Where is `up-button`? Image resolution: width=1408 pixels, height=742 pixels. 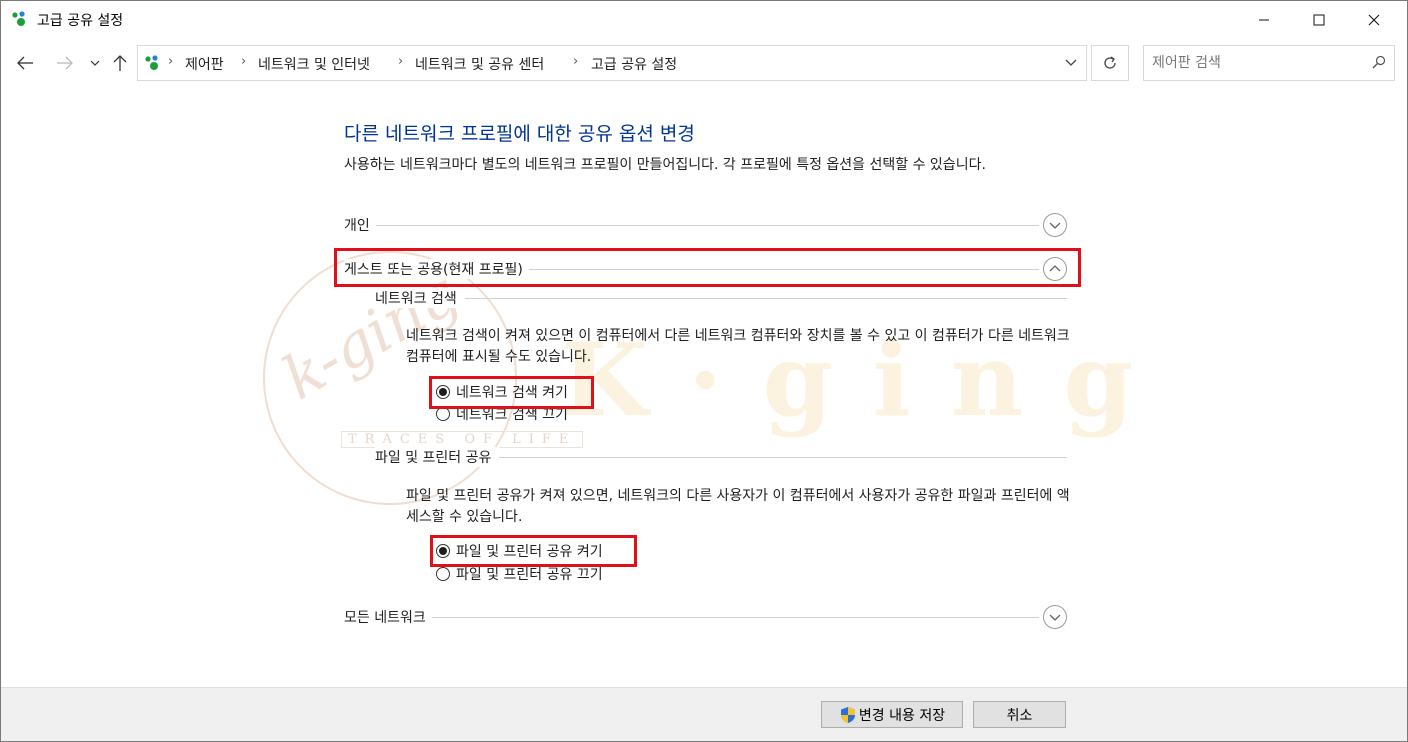 up-button is located at coordinates (120, 63).